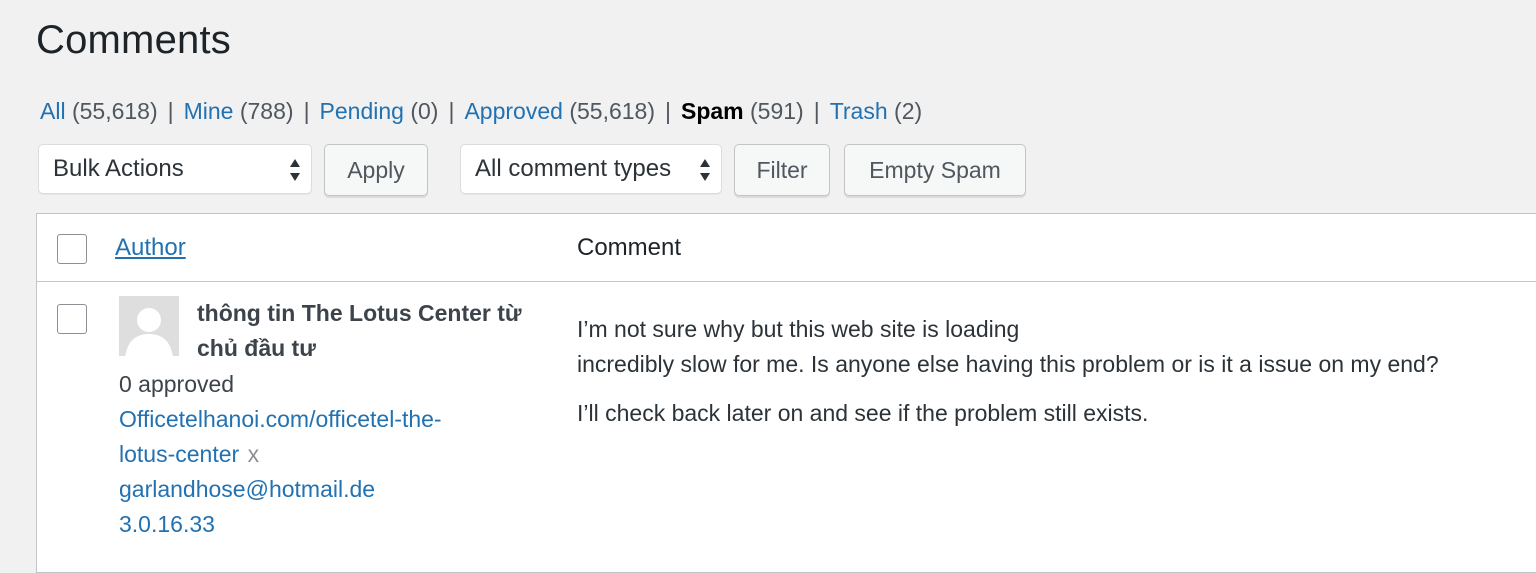 Image resolution: width=1536 pixels, height=573 pixels. Describe the element at coordinates (612, 111) in the screenshot. I see `filter-approved-count: (55,618)` at that location.